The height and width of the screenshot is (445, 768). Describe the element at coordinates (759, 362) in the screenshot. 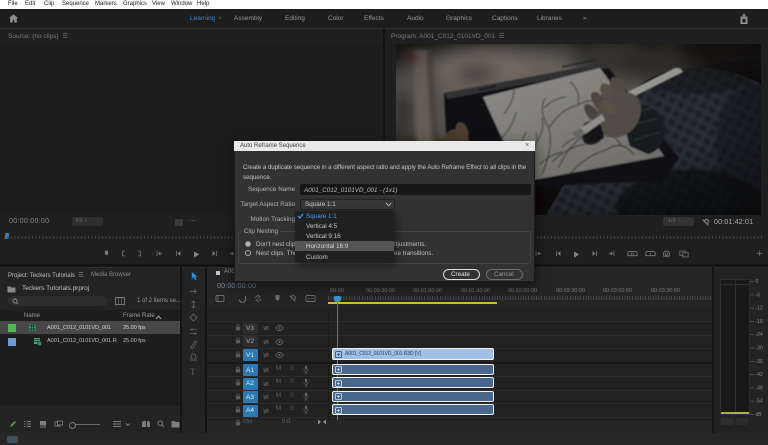

I see `svg-text: -36` at that location.